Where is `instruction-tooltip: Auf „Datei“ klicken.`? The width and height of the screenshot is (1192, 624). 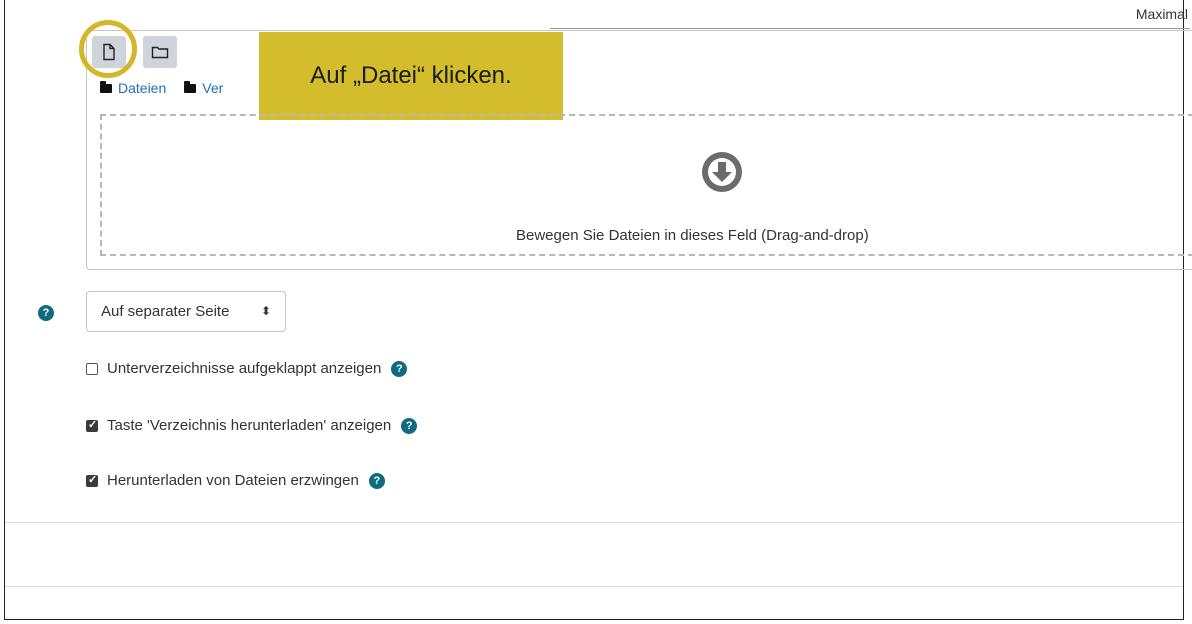 instruction-tooltip: Auf „Datei“ klicken. is located at coordinates (411, 76).